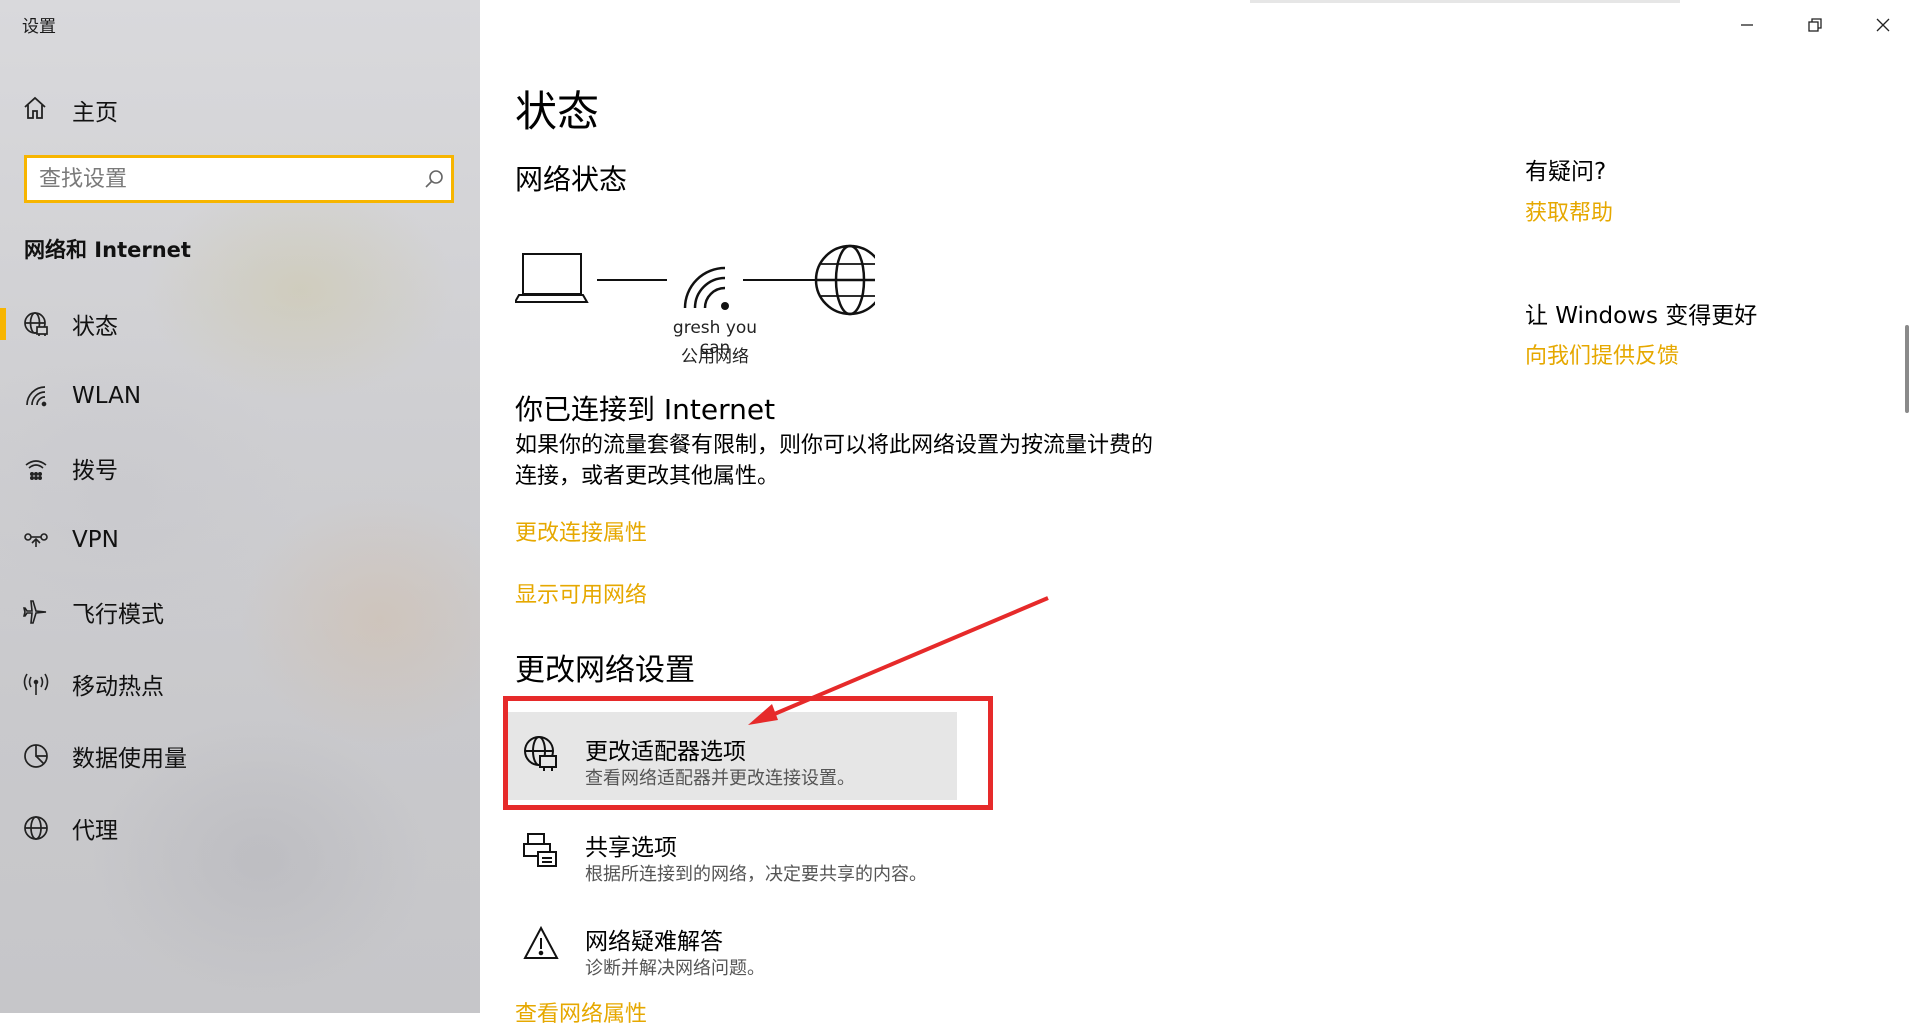  I want to click on vpn-icon, so click(36, 540).